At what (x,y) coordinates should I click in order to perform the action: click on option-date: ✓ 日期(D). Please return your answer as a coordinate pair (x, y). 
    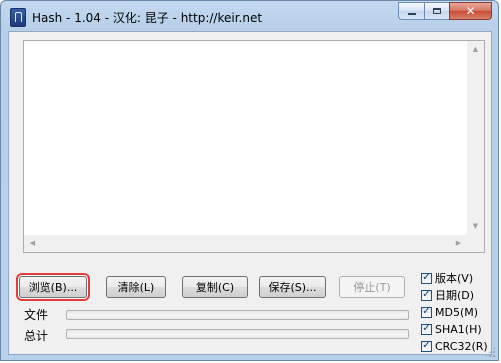
    Looking at the image, I should click on (447, 295).